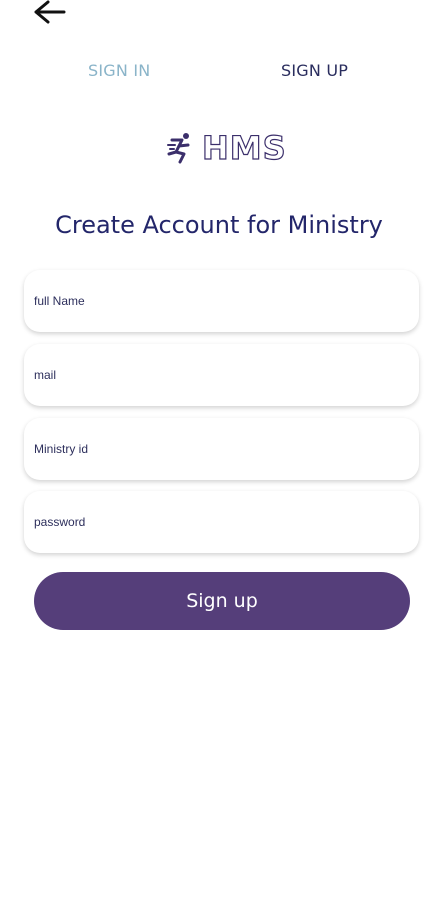 This screenshot has width=448, height=900. I want to click on mail-input, so click(219, 375).